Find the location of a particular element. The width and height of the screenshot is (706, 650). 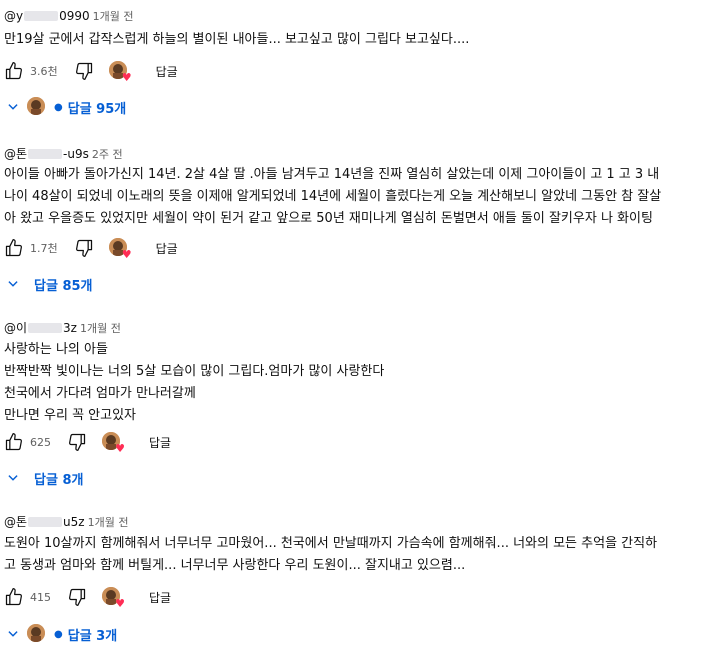

comment-time: 2주 전 is located at coordinates (107, 154).